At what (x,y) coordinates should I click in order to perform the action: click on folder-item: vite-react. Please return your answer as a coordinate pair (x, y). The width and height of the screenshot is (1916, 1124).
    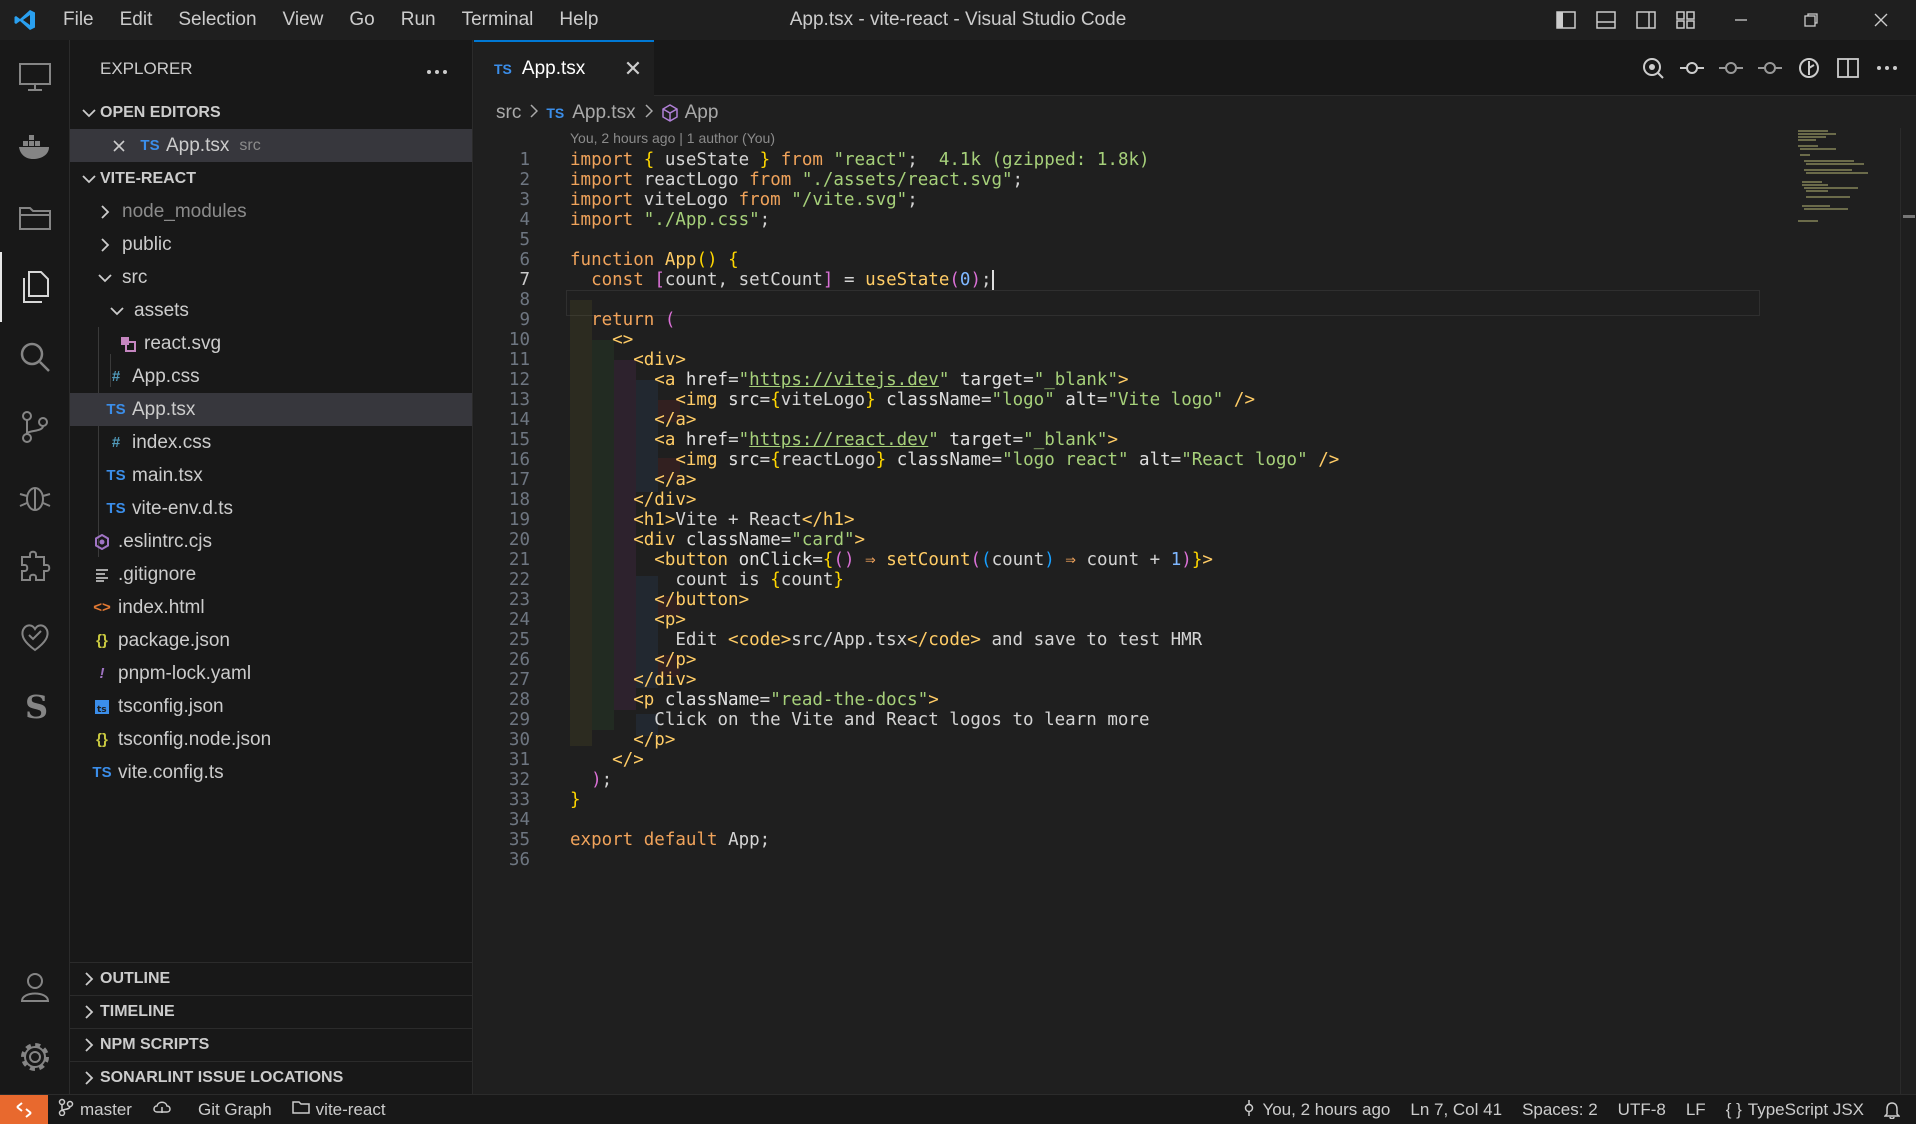
    Looking at the image, I should click on (339, 1109).